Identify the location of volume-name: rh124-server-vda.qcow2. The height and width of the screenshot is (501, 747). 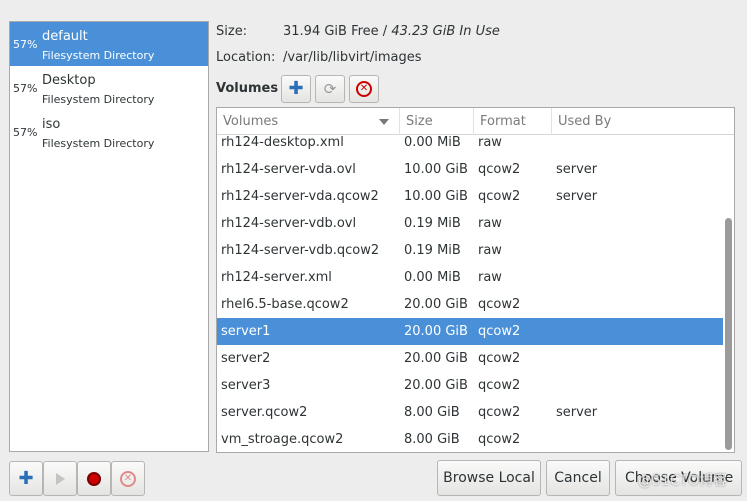
(300, 196).